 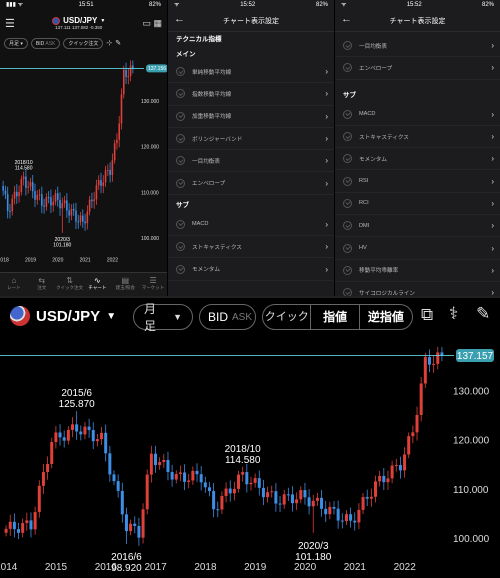 I want to click on quick-order-button: クイック, so click(x=286, y=317).